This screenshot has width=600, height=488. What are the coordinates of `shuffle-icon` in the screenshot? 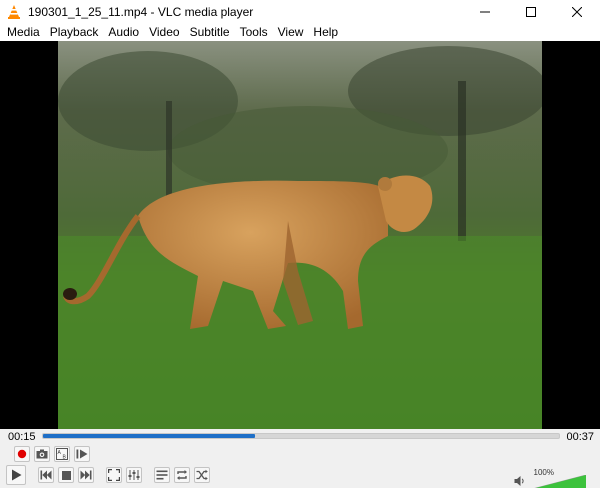 It's located at (202, 475).